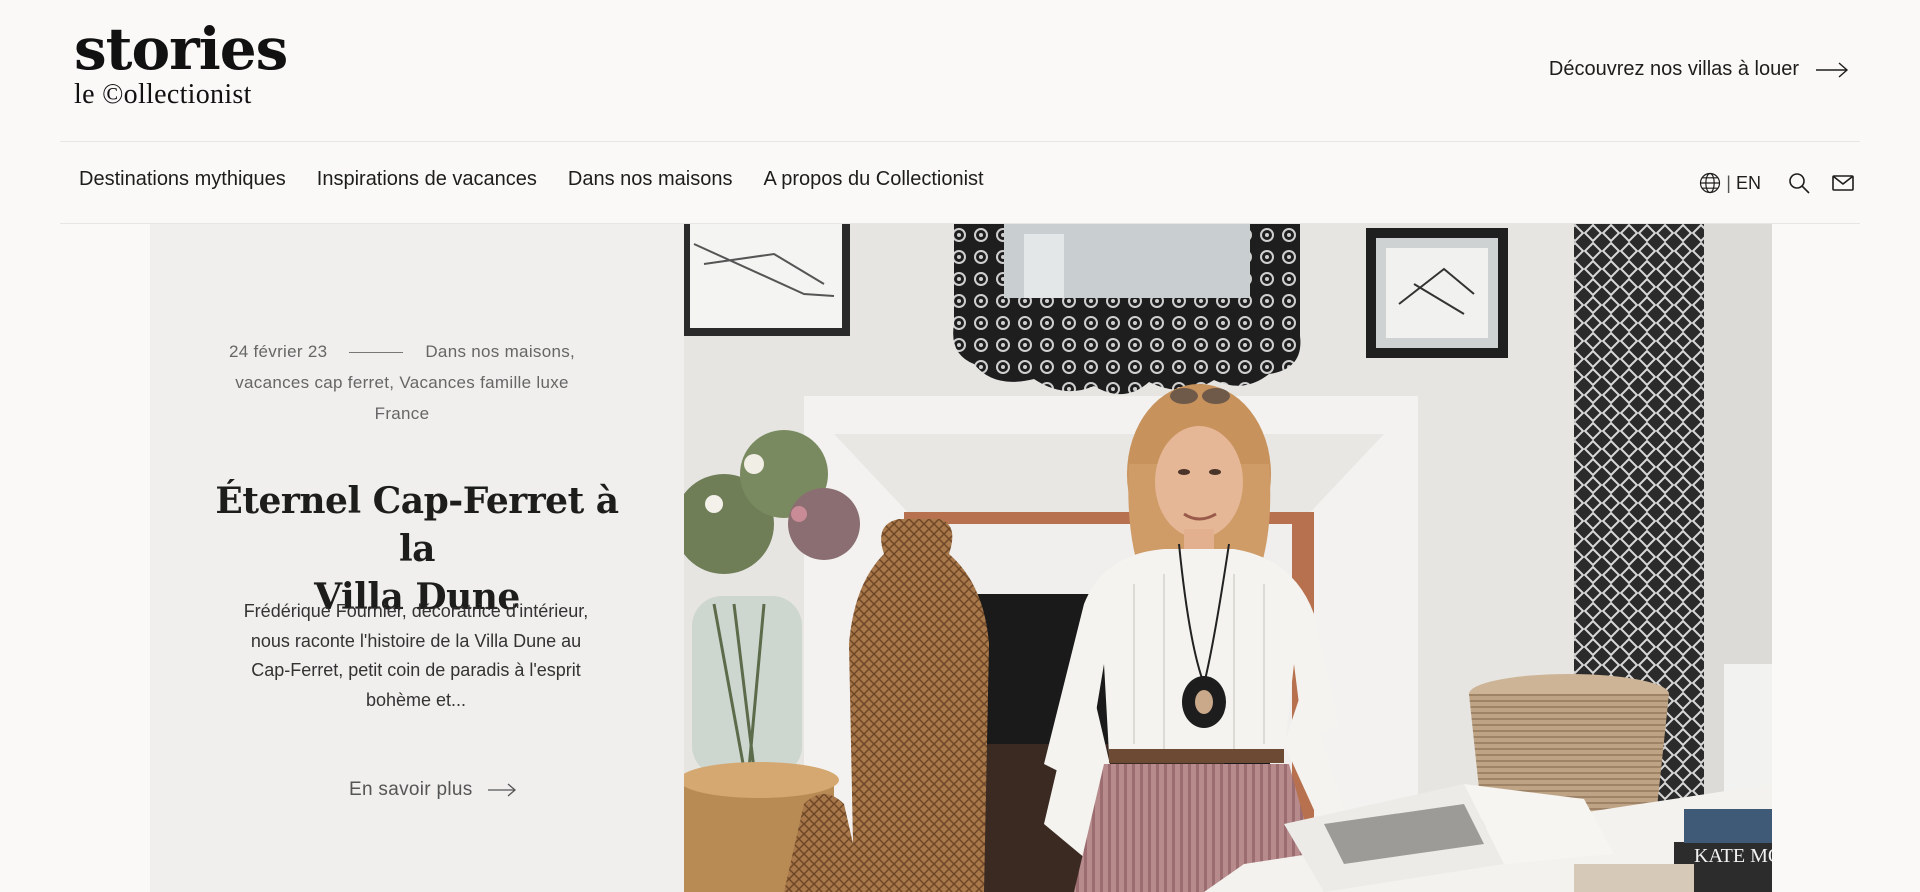 The height and width of the screenshot is (892, 1920). I want to click on read-more-link: En savoir plus, so click(433, 790).